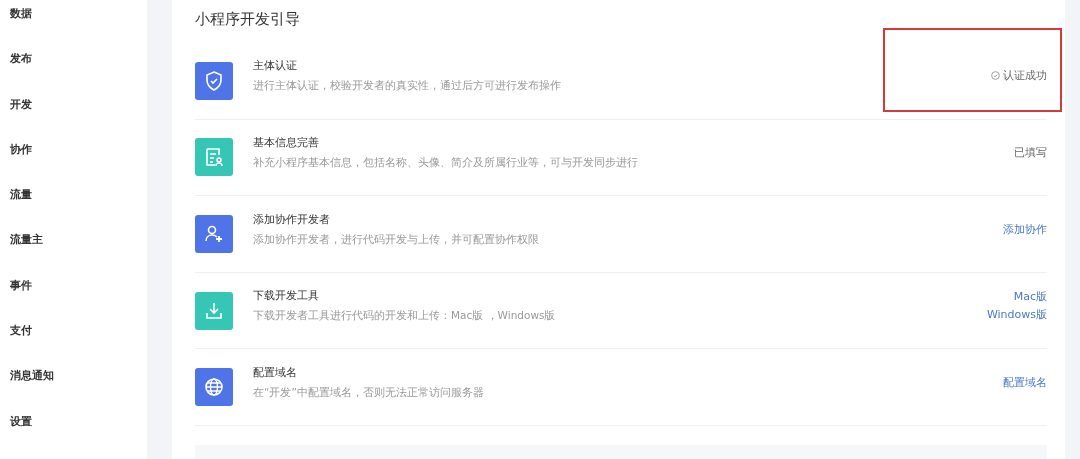  Describe the element at coordinates (21, 331) in the screenshot. I see `sidebar-item: 支付` at that location.